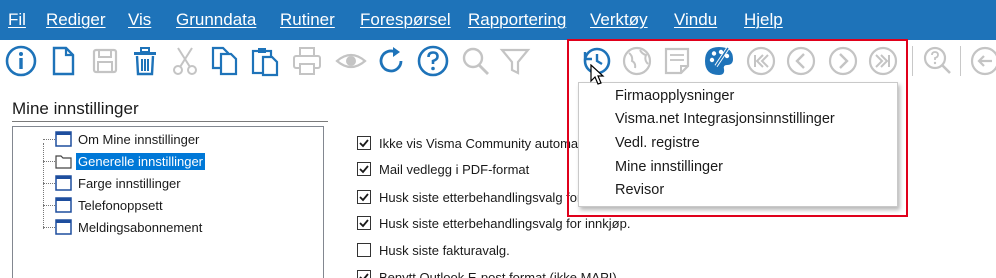 This screenshot has height=278, width=996. What do you see at coordinates (63, 61) in the screenshot?
I see `new-document-icon` at bounding box center [63, 61].